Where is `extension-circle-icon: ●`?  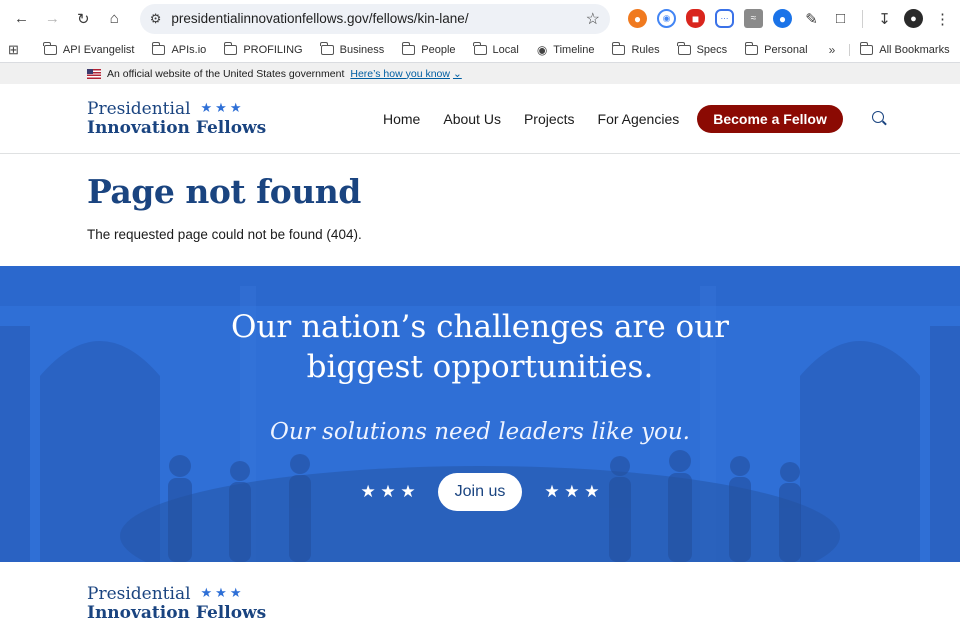 extension-circle-icon: ● is located at coordinates (782, 18).